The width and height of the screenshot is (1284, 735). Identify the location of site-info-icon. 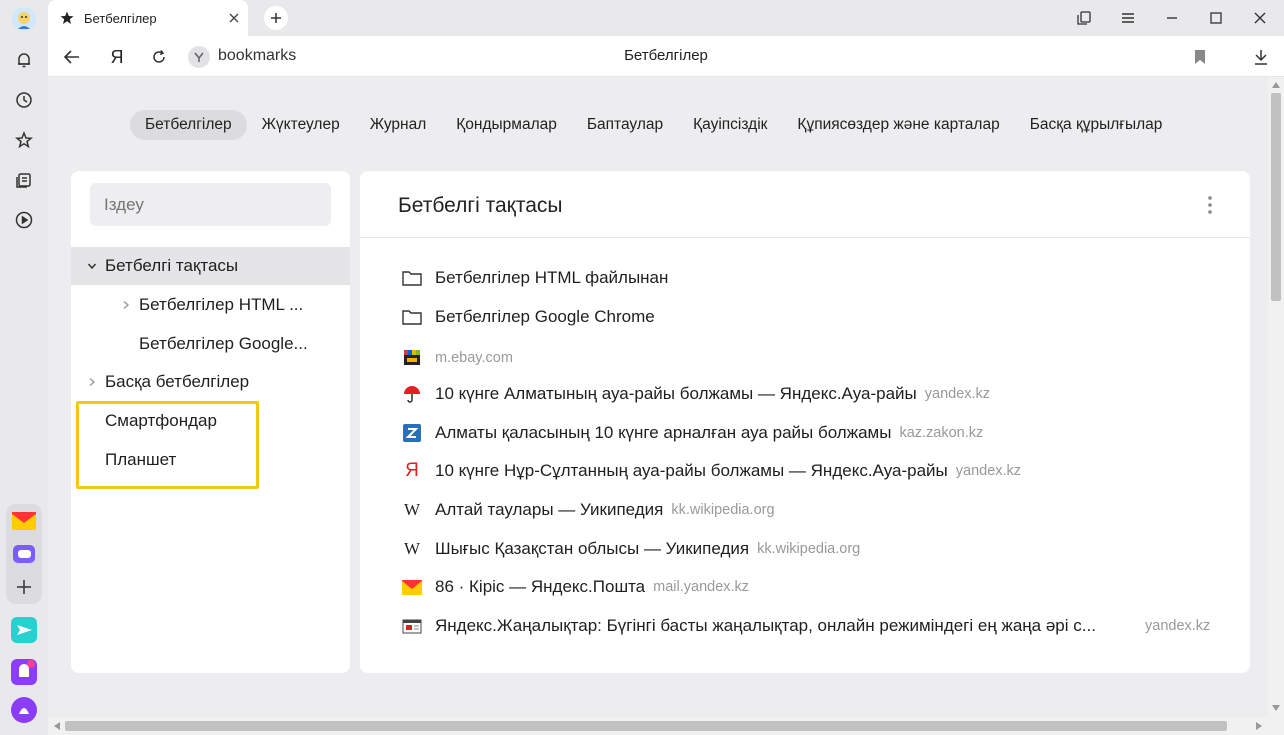
(199, 57).